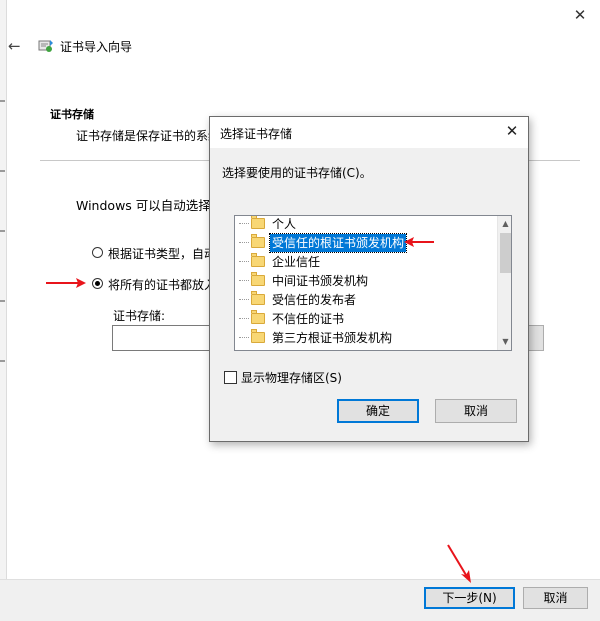 This screenshot has height=621, width=600. Describe the element at coordinates (162, 253) in the screenshot. I see `radio-auto-select-label: 根据证书类型，自动` at that location.